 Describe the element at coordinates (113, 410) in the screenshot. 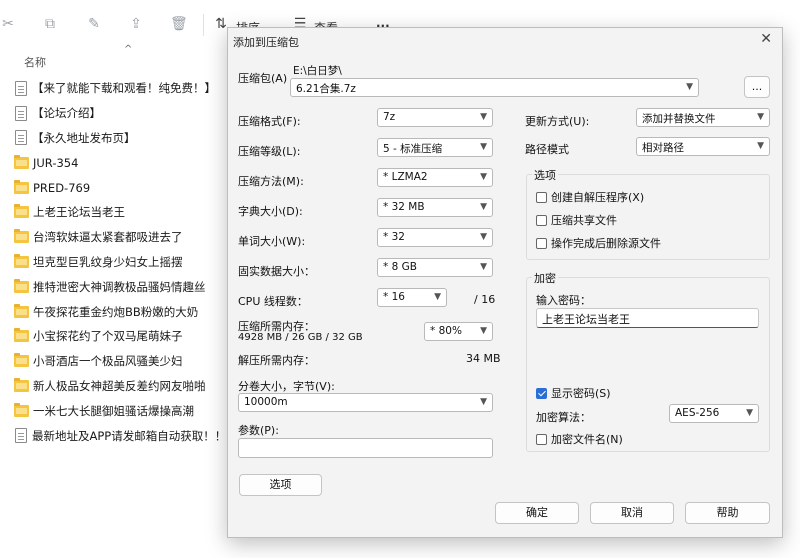

I see `file-name: 一米七大长腿御姐骚话爆操高潮` at that location.